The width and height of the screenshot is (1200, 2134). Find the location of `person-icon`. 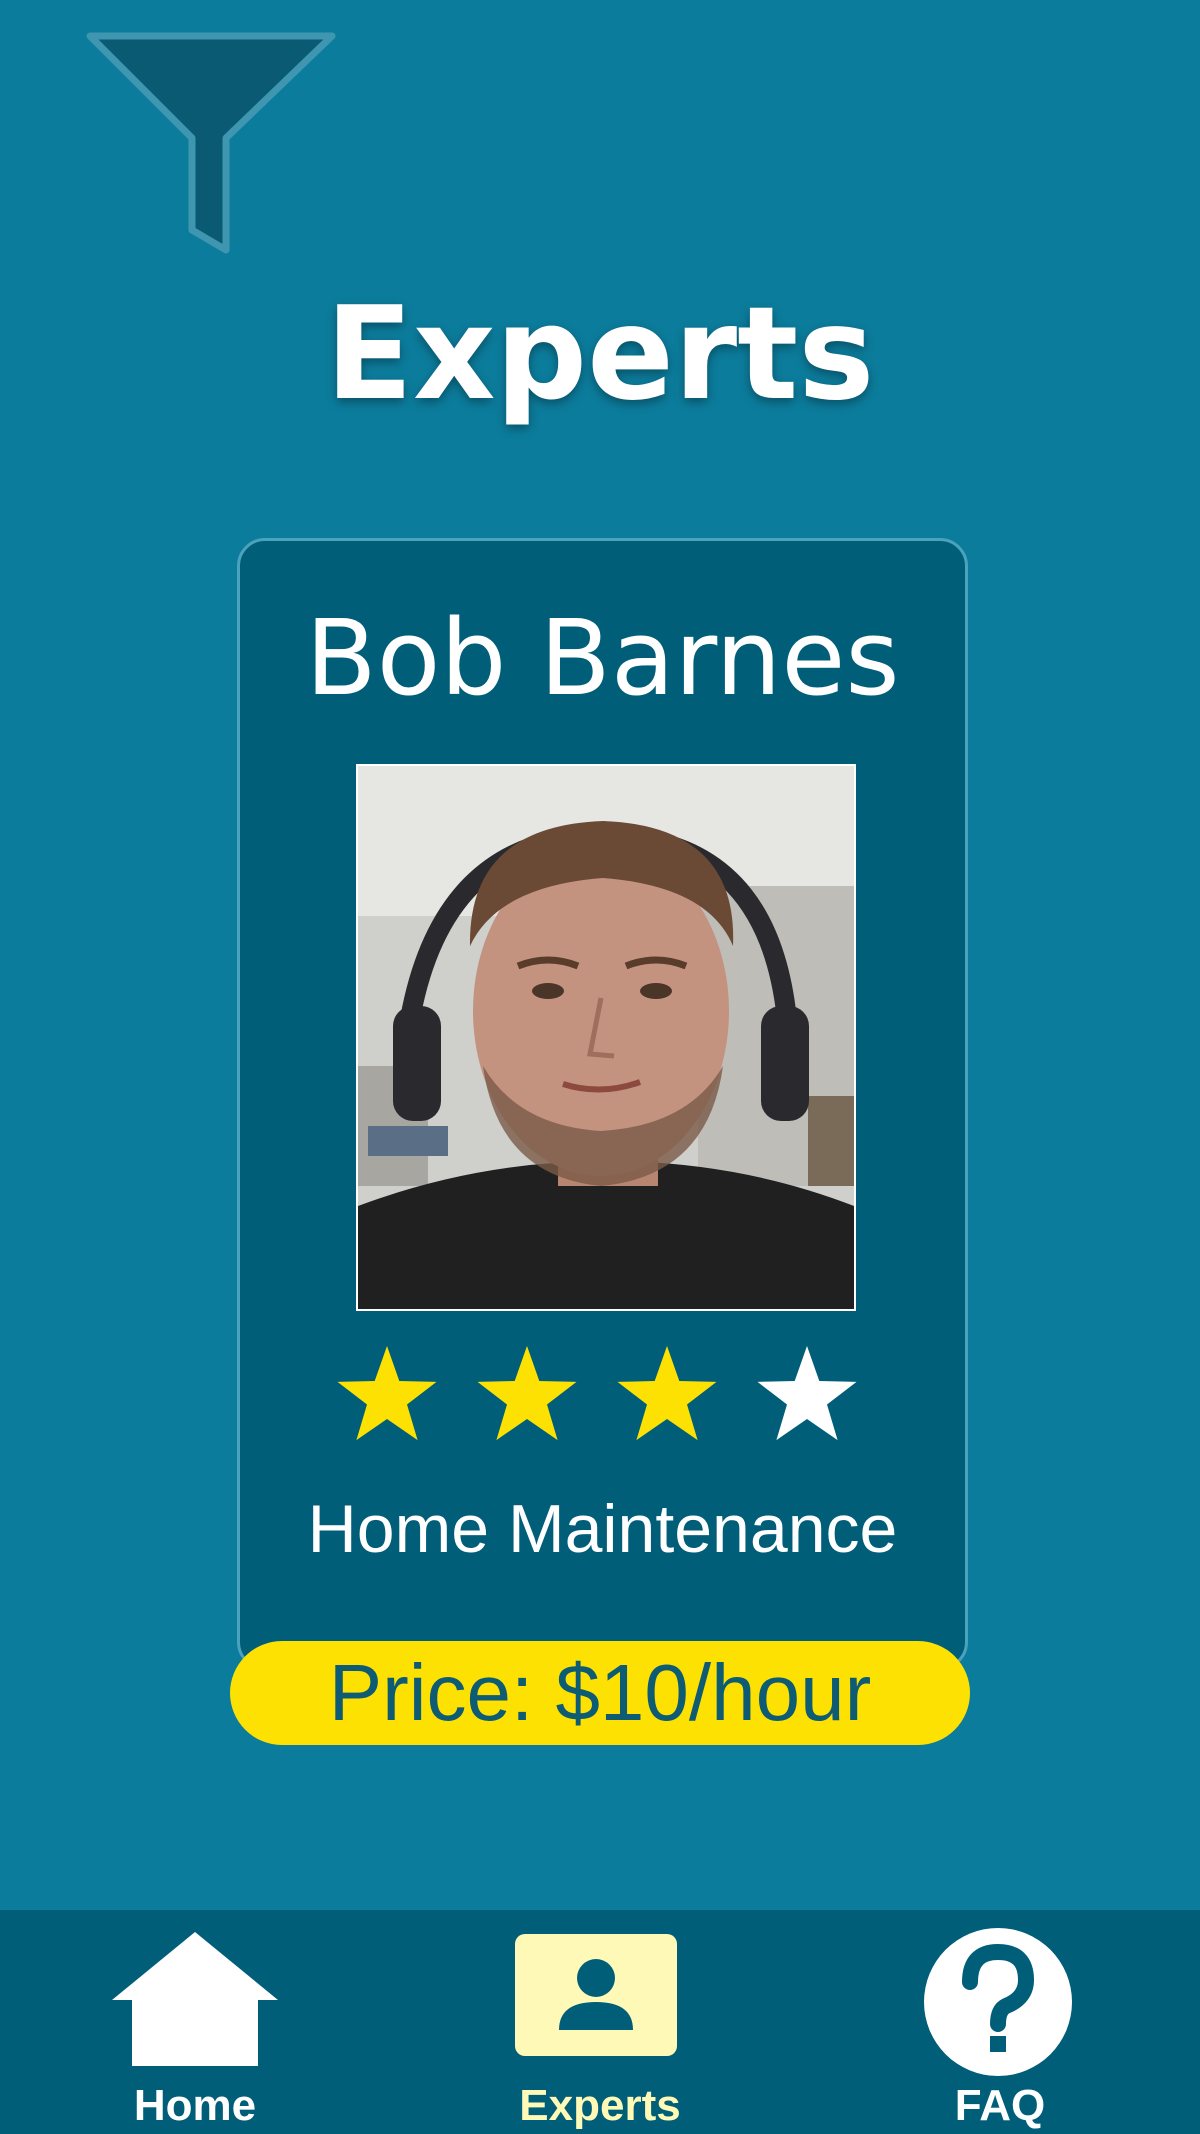

person-icon is located at coordinates (596, 1994).